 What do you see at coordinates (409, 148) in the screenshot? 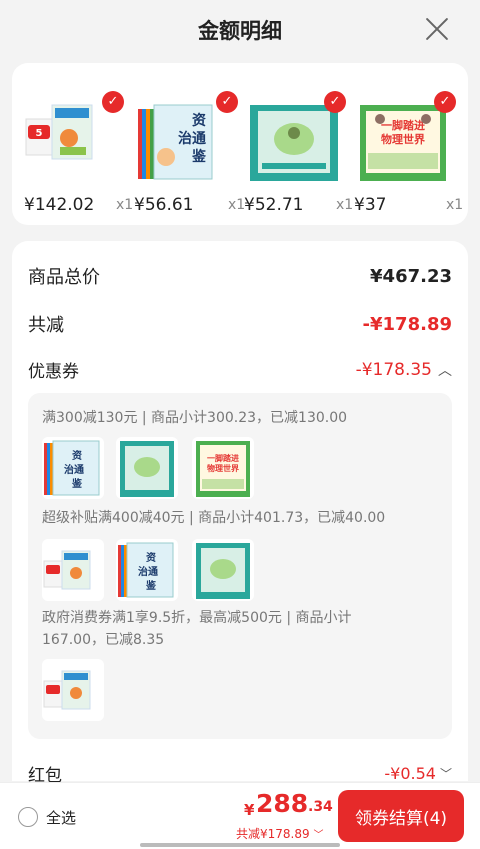
I see `product-item: 一脚踏进 物理世界 ✓ ¥37 x1` at bounding box center [409, 148].